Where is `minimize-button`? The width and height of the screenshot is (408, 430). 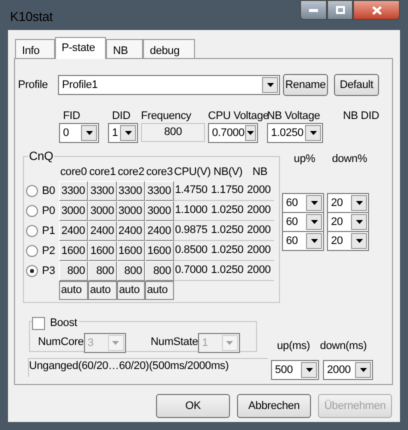
minimize-button is located at coordinates (313, 10).